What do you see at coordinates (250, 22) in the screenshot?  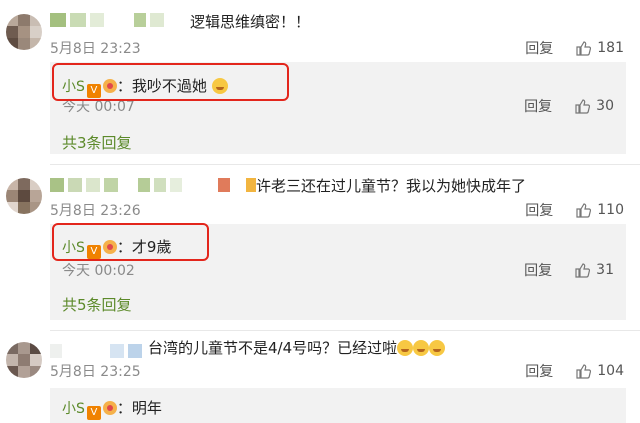 I see `comment-text: 逻辑思维缜密！！` at bounding box center [250, 22].